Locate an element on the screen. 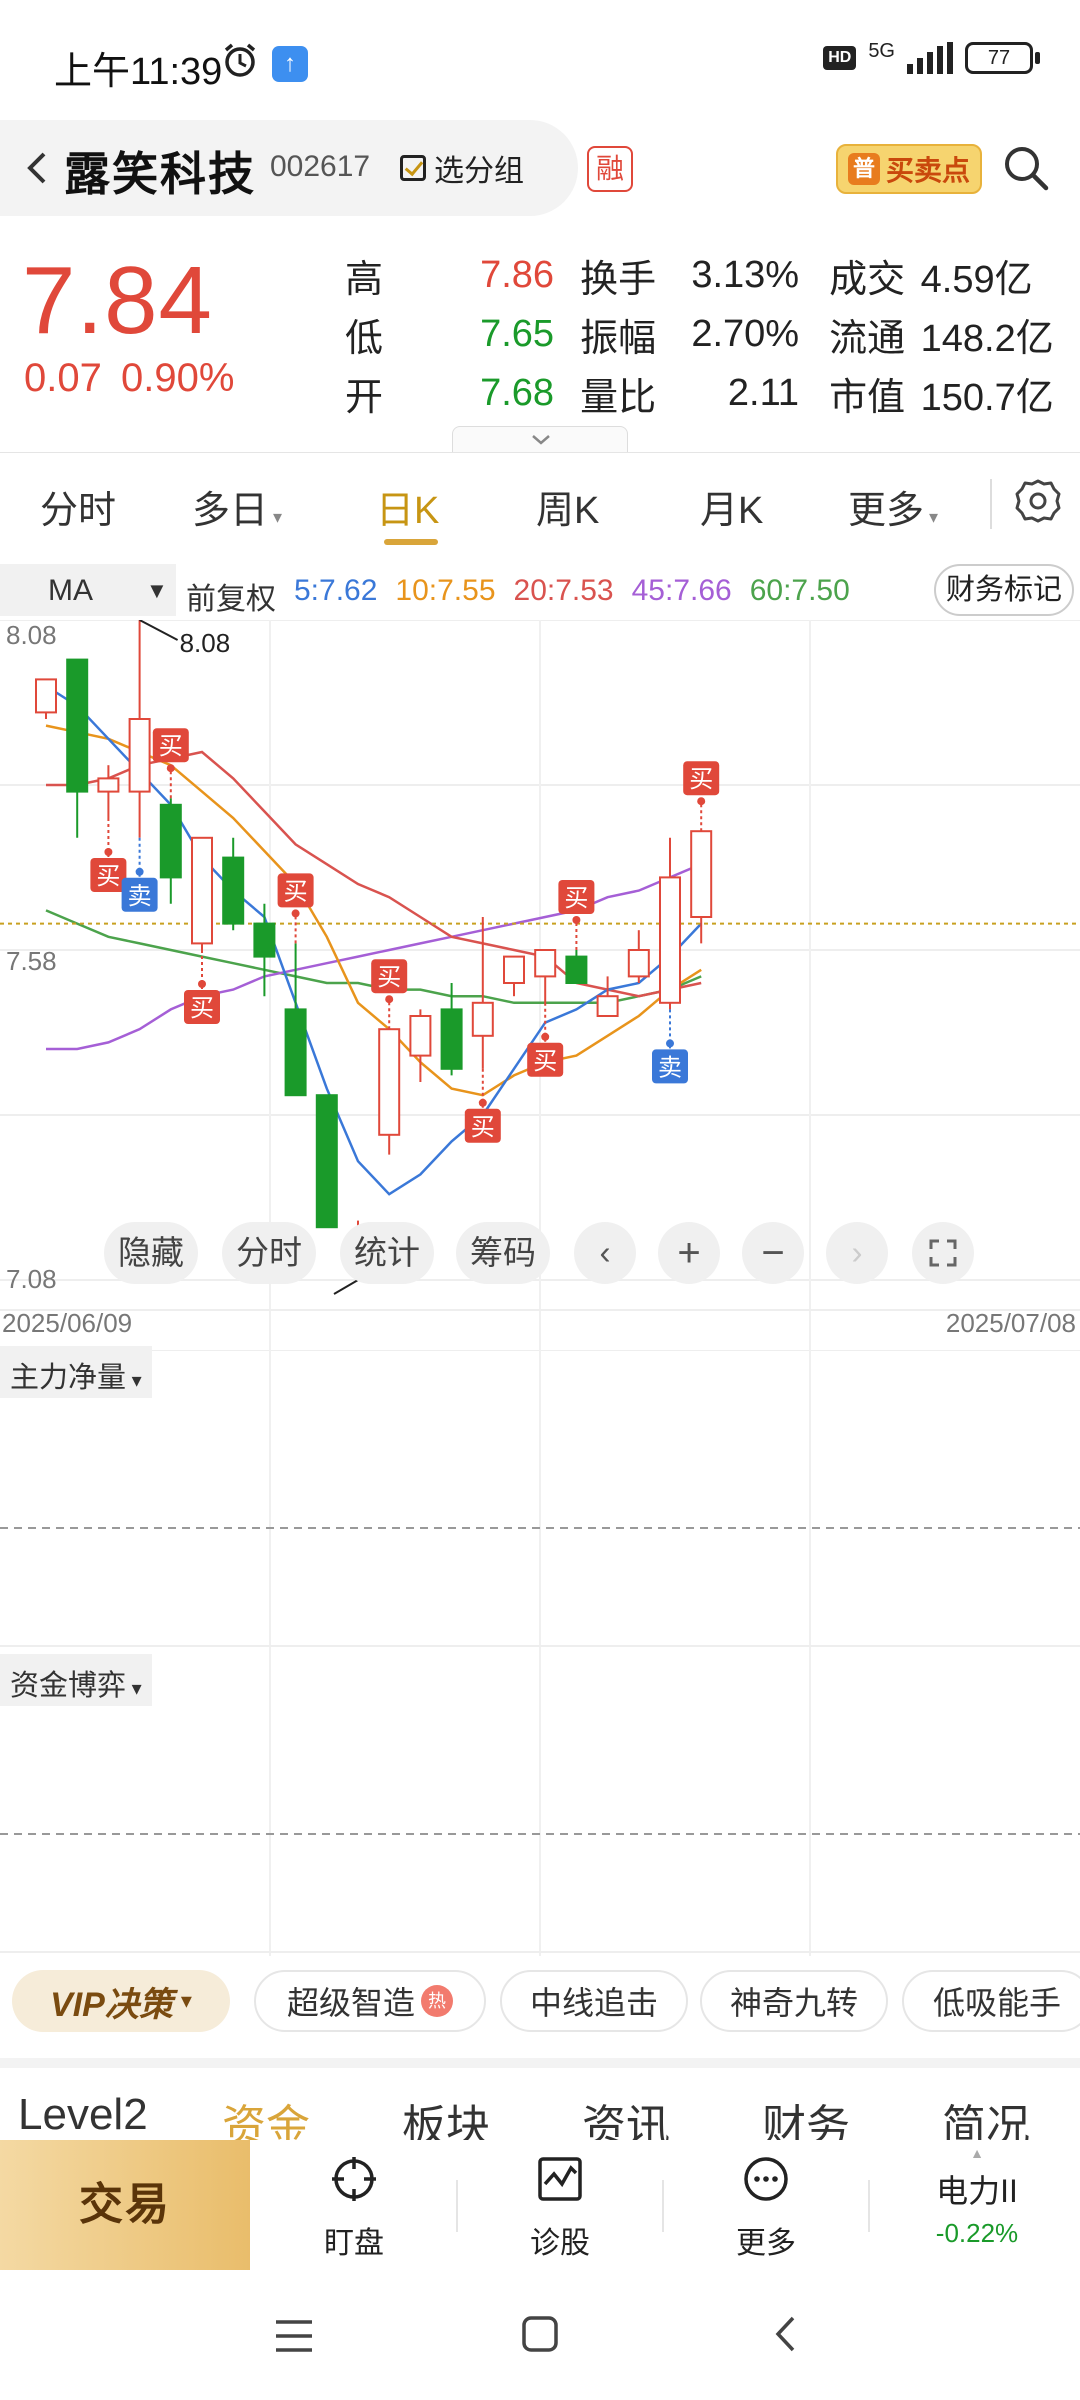 This screenshot has height=2400, width=1080. tab-multi-day: 多日 ▾ is located at coordinates (237, 506).